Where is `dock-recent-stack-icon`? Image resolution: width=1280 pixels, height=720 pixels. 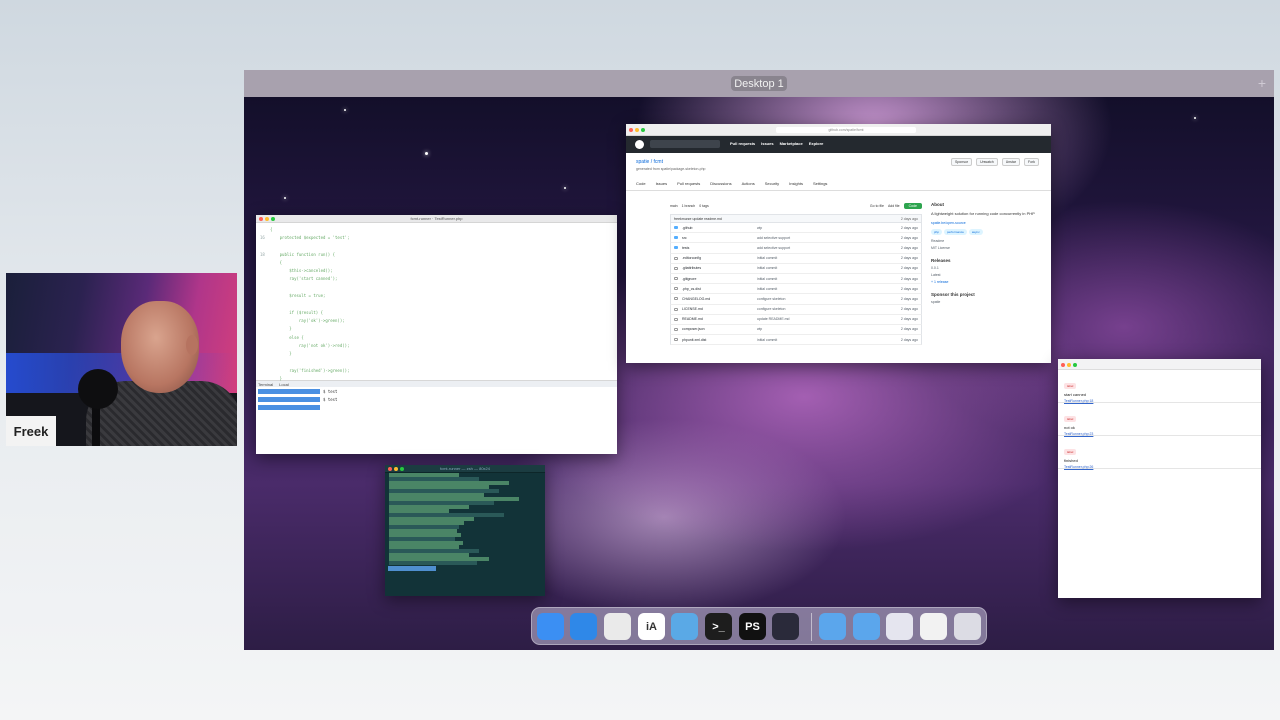 dock-recent-stack-icon is located at coordinates (899, 626).